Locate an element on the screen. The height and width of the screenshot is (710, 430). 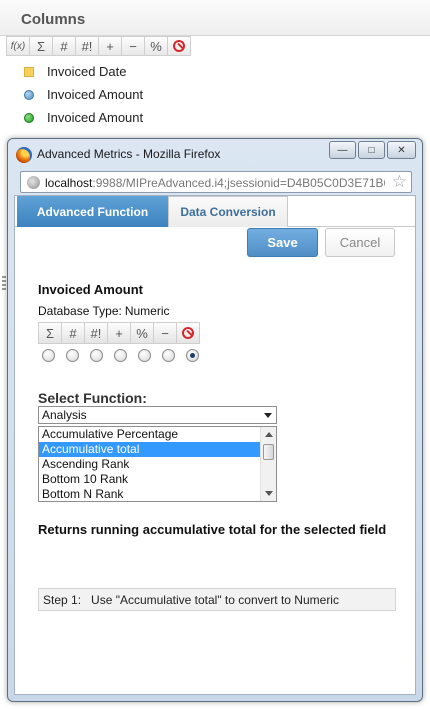
function-button: f(x) is located at coordinates (18, 46).